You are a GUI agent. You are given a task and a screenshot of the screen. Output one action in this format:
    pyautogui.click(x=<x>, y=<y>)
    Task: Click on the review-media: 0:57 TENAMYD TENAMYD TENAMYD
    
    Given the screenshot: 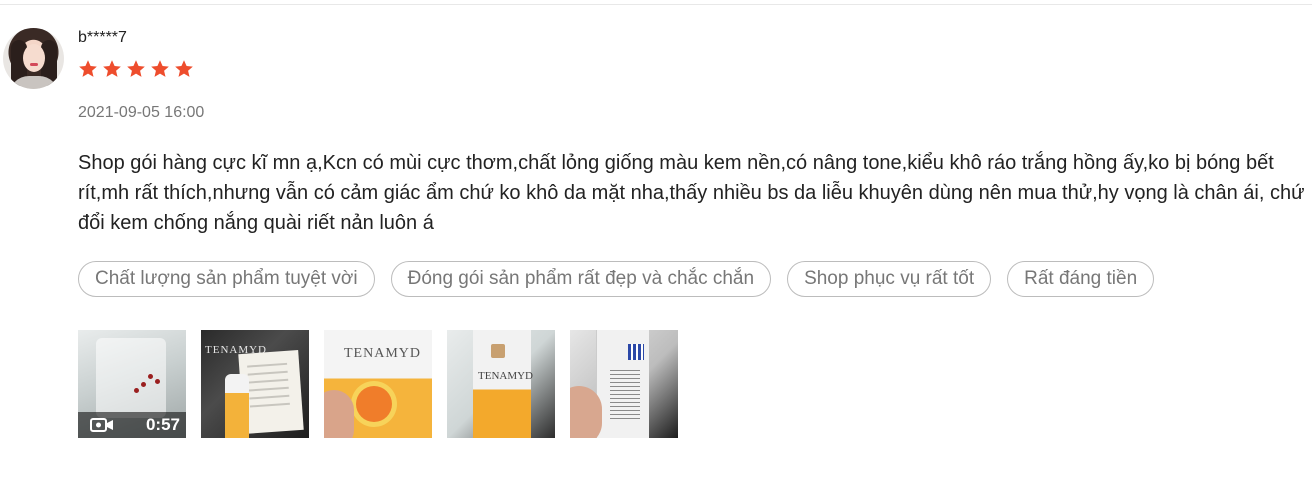 What is the action you would take?
    pyautogui.click(x=378, y=384)
    